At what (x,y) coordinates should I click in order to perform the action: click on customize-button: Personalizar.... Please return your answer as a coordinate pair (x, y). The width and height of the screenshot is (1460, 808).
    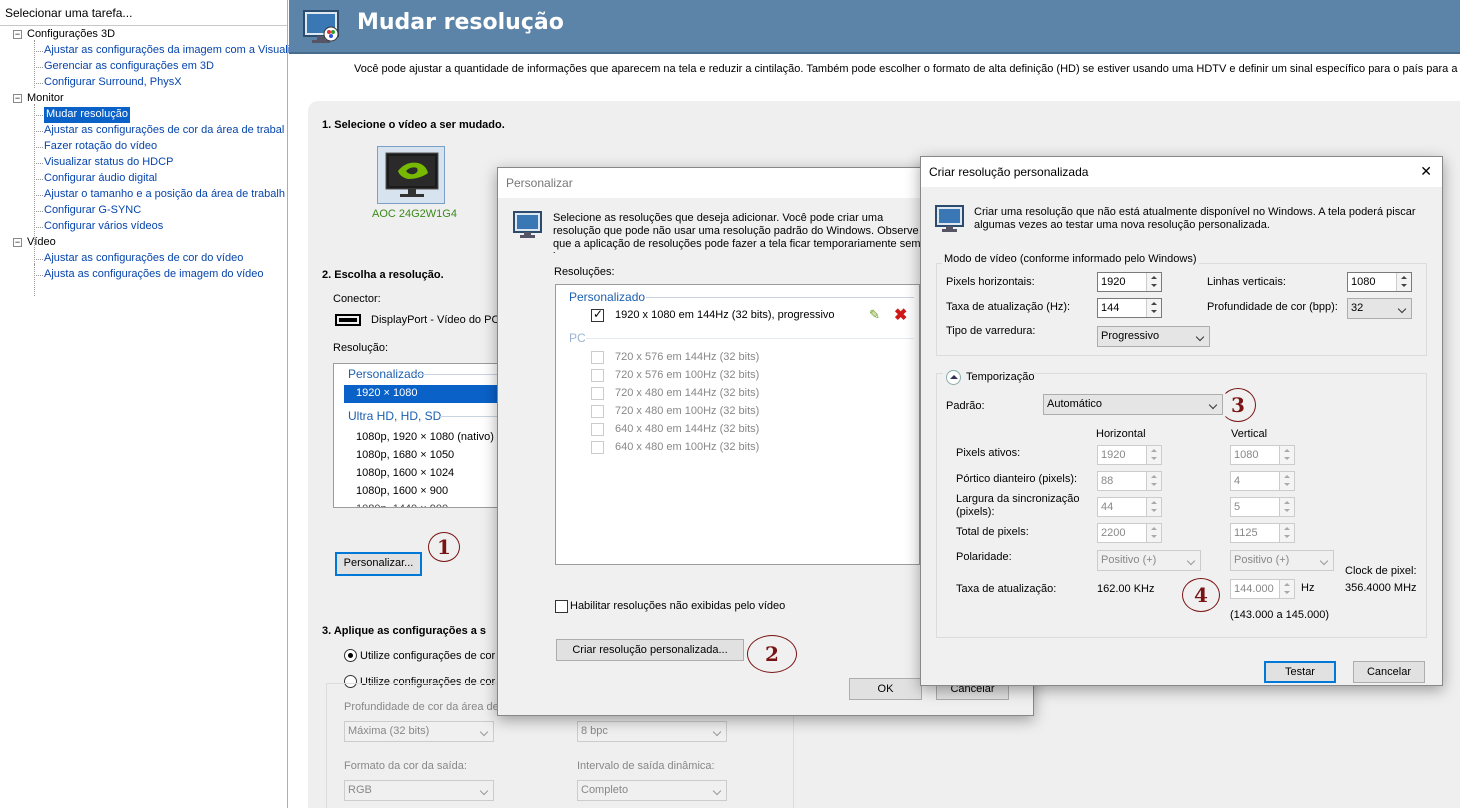
    Looking at the image, I should click on (378, 564).